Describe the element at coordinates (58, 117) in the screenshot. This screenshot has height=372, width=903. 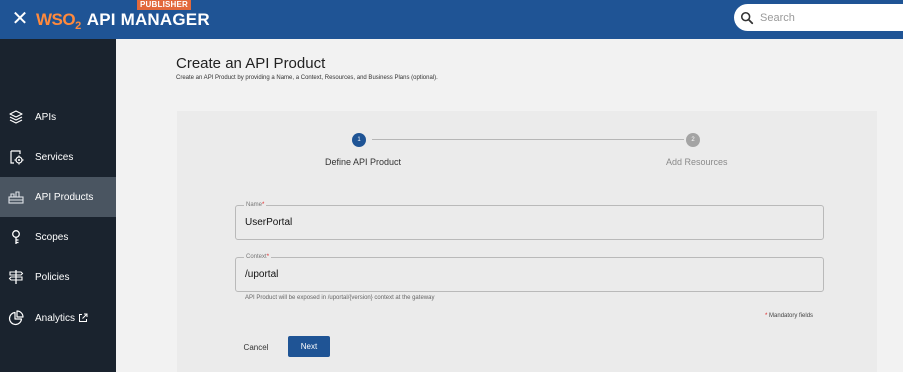
I see `sidebar-item-apis: APIs` at that location.